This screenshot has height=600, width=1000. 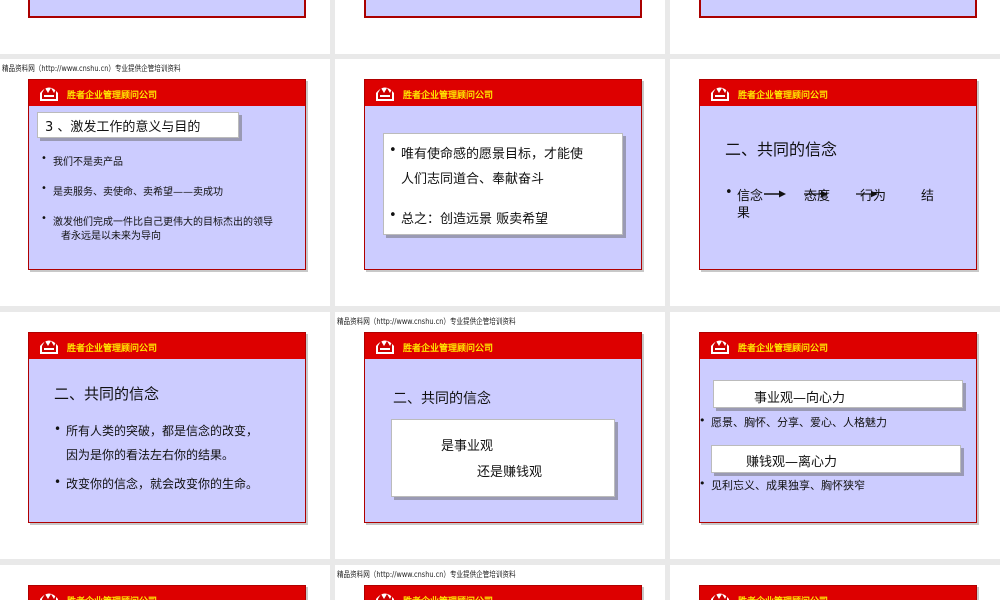 I want to click on question-line-2: 还是赚钱观, so click(x=510, y=472).